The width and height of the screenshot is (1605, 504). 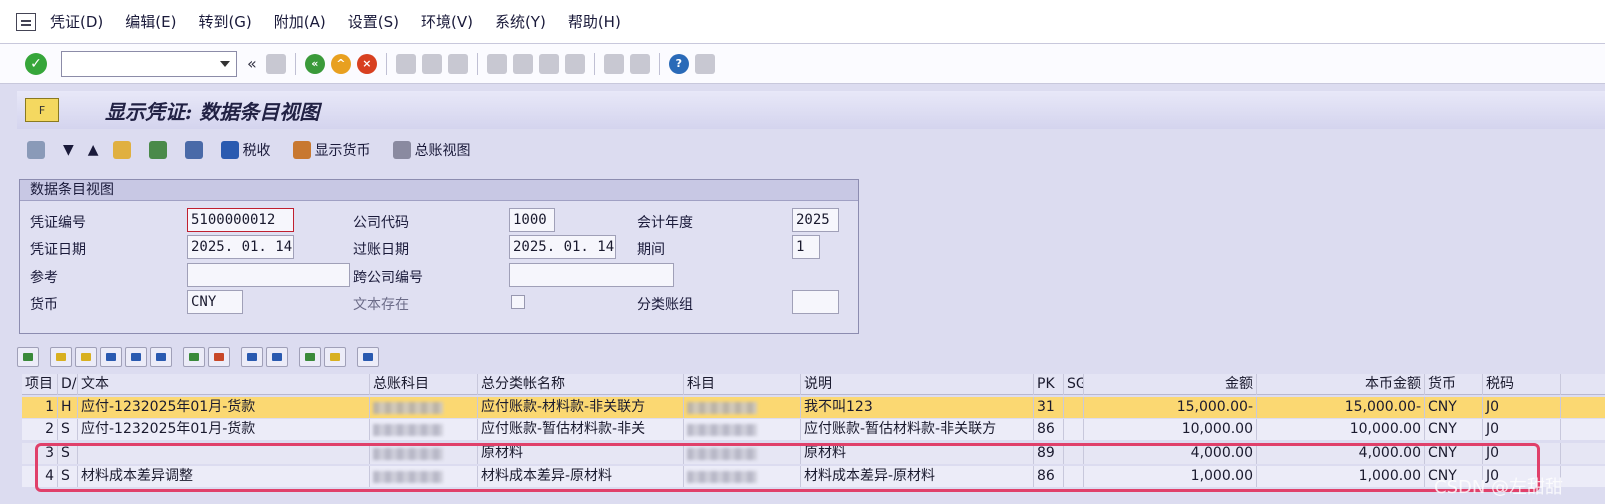 I want to click on column-header: 金额, so click(x=1170, y=384).